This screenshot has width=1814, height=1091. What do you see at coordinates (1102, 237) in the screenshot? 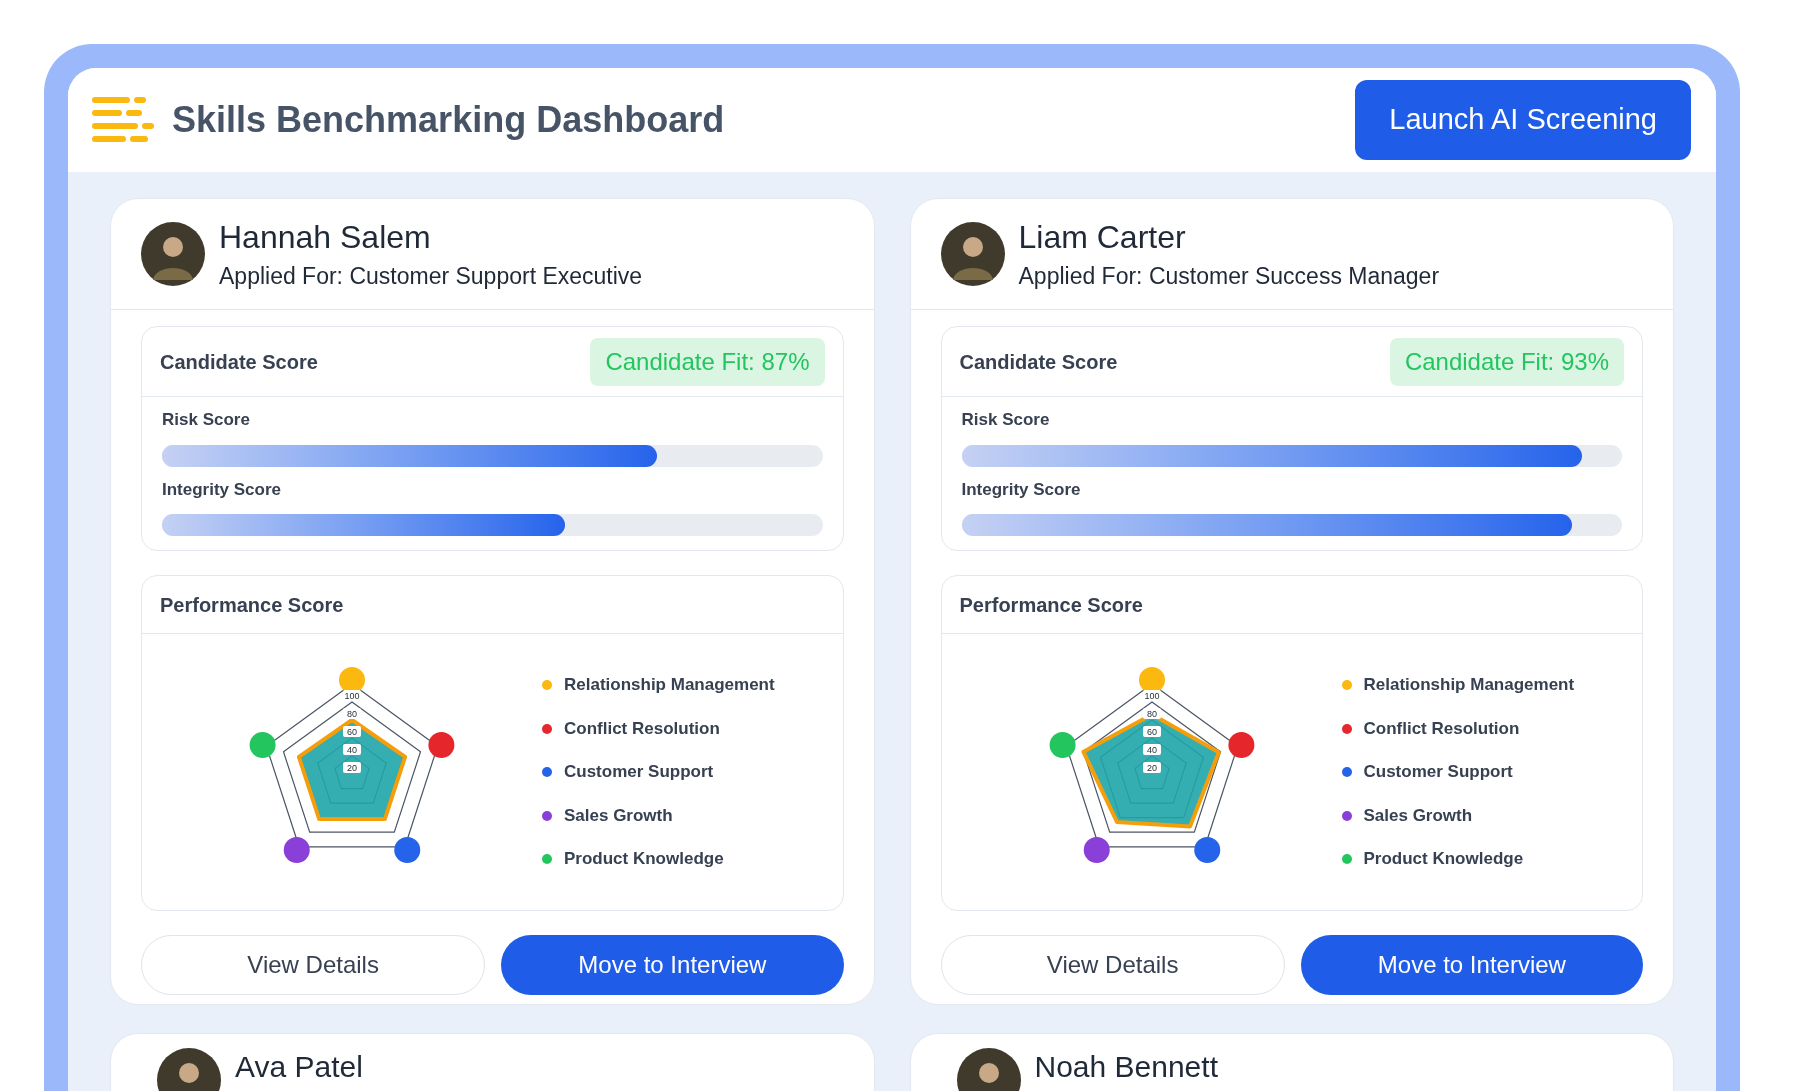
I see `candidate-name: Liam Carter` at bounding box center [1102, 237].